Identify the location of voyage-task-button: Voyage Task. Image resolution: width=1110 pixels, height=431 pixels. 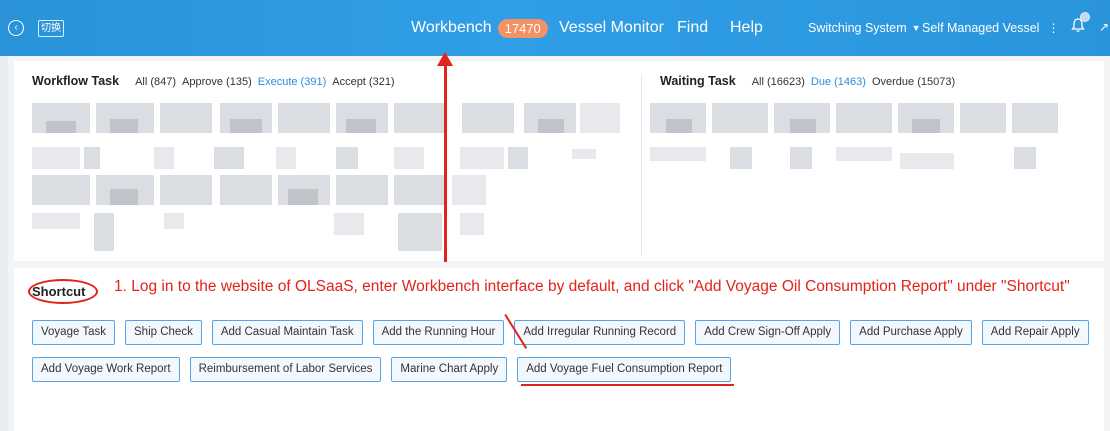
(74, 332).